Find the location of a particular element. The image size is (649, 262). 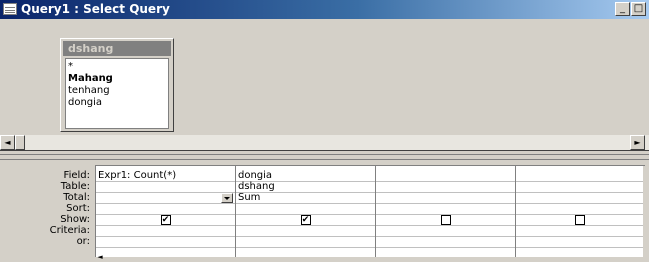

table-pane-horizontal-scrollbar: ◄ ► is located at coordinates (324, 142).